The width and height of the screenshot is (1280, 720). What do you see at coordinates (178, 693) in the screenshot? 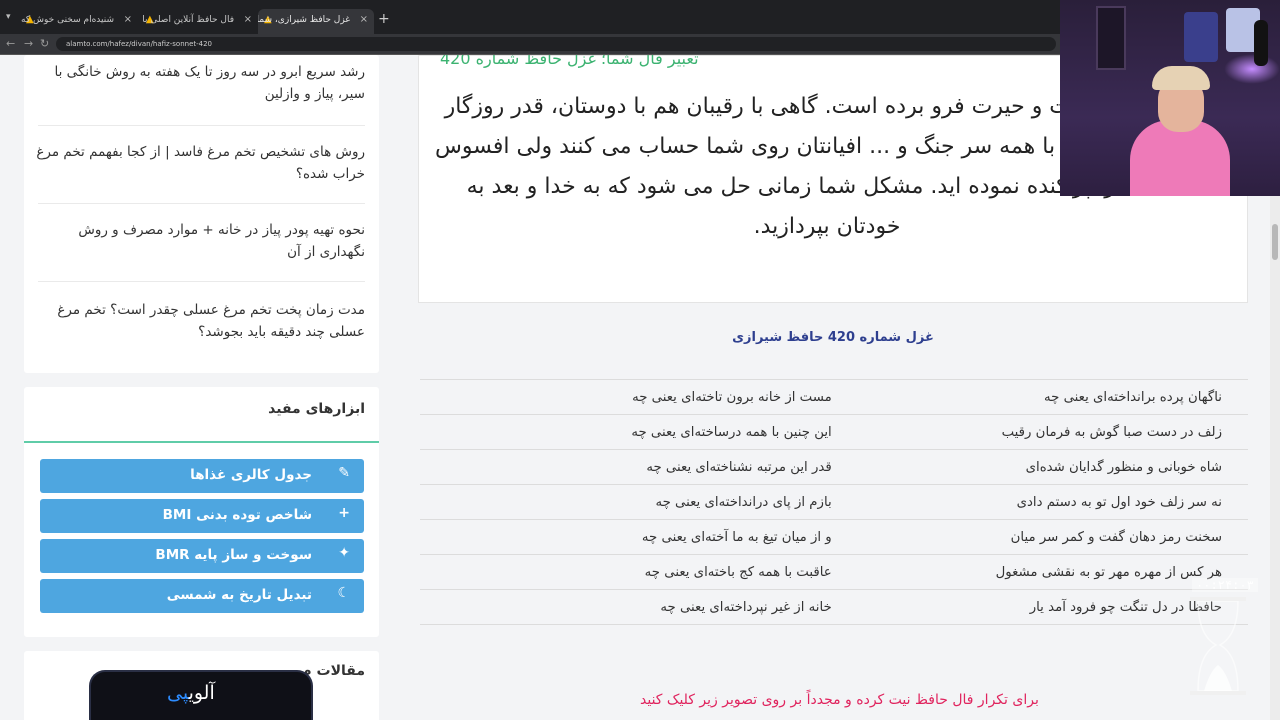
I see `logo-accent: پی` at bounding box center [178, 693].